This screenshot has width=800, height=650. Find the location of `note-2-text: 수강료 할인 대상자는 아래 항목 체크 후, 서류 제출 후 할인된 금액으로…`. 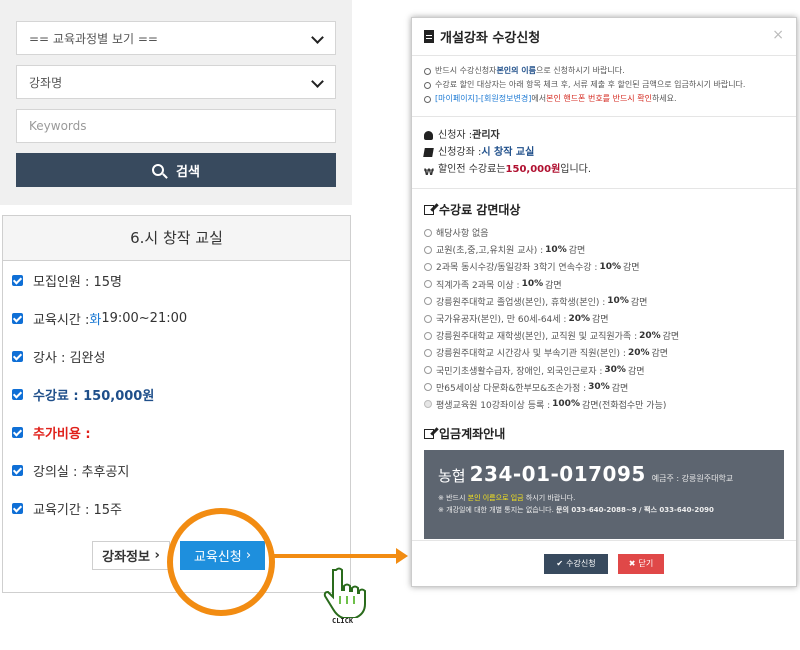

note-2-text: 수강료 할인 대상자는 아래 항목 체크 후, 서류 제출 후 할인된 금액으로… is located at coordinates (590, 84).